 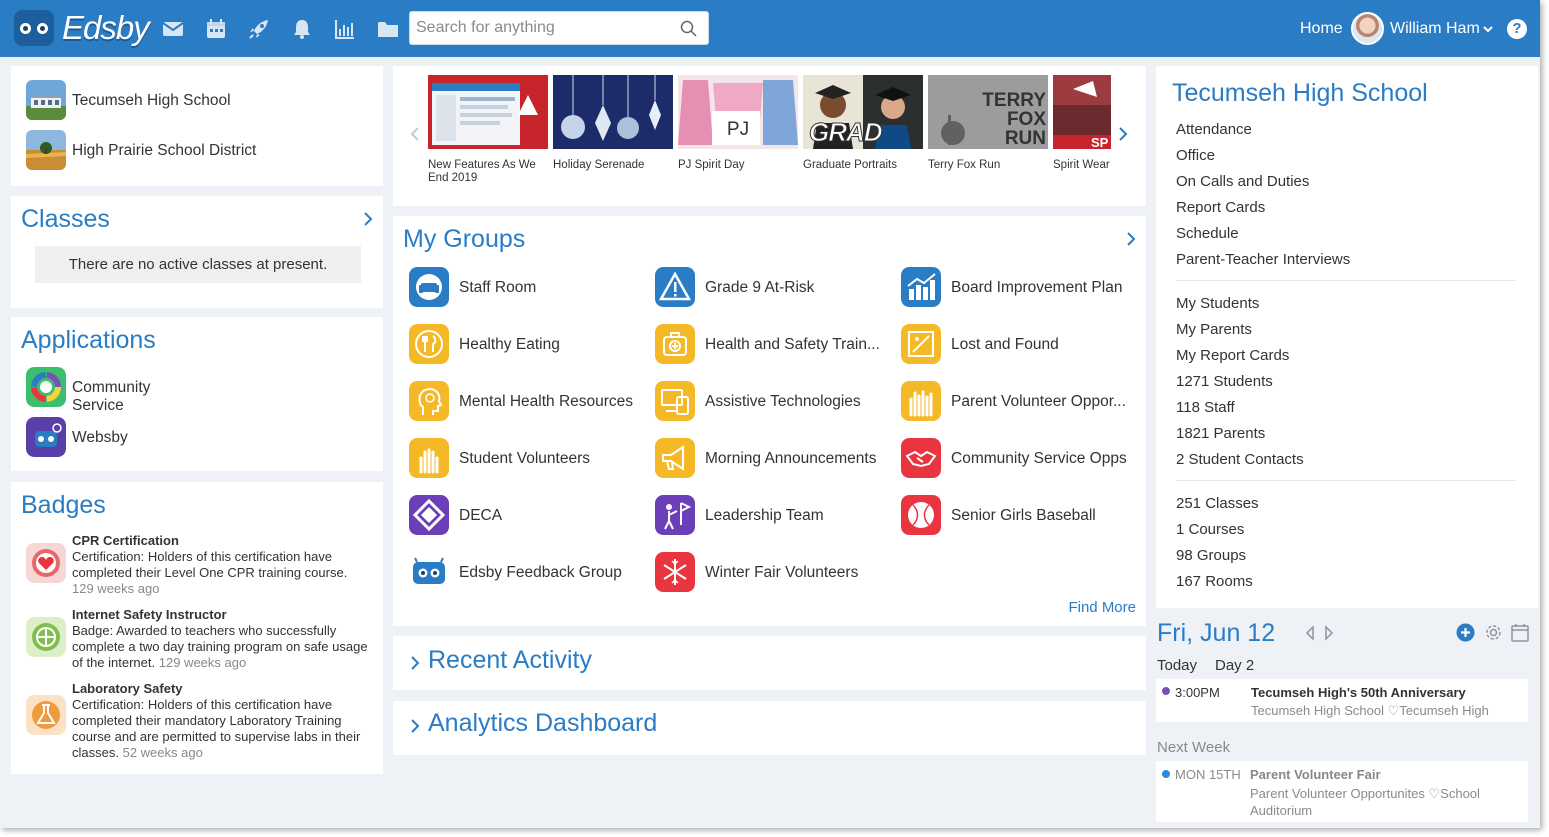 I want to click on link-attendance: Attendance, so click(x=1214, y=129).